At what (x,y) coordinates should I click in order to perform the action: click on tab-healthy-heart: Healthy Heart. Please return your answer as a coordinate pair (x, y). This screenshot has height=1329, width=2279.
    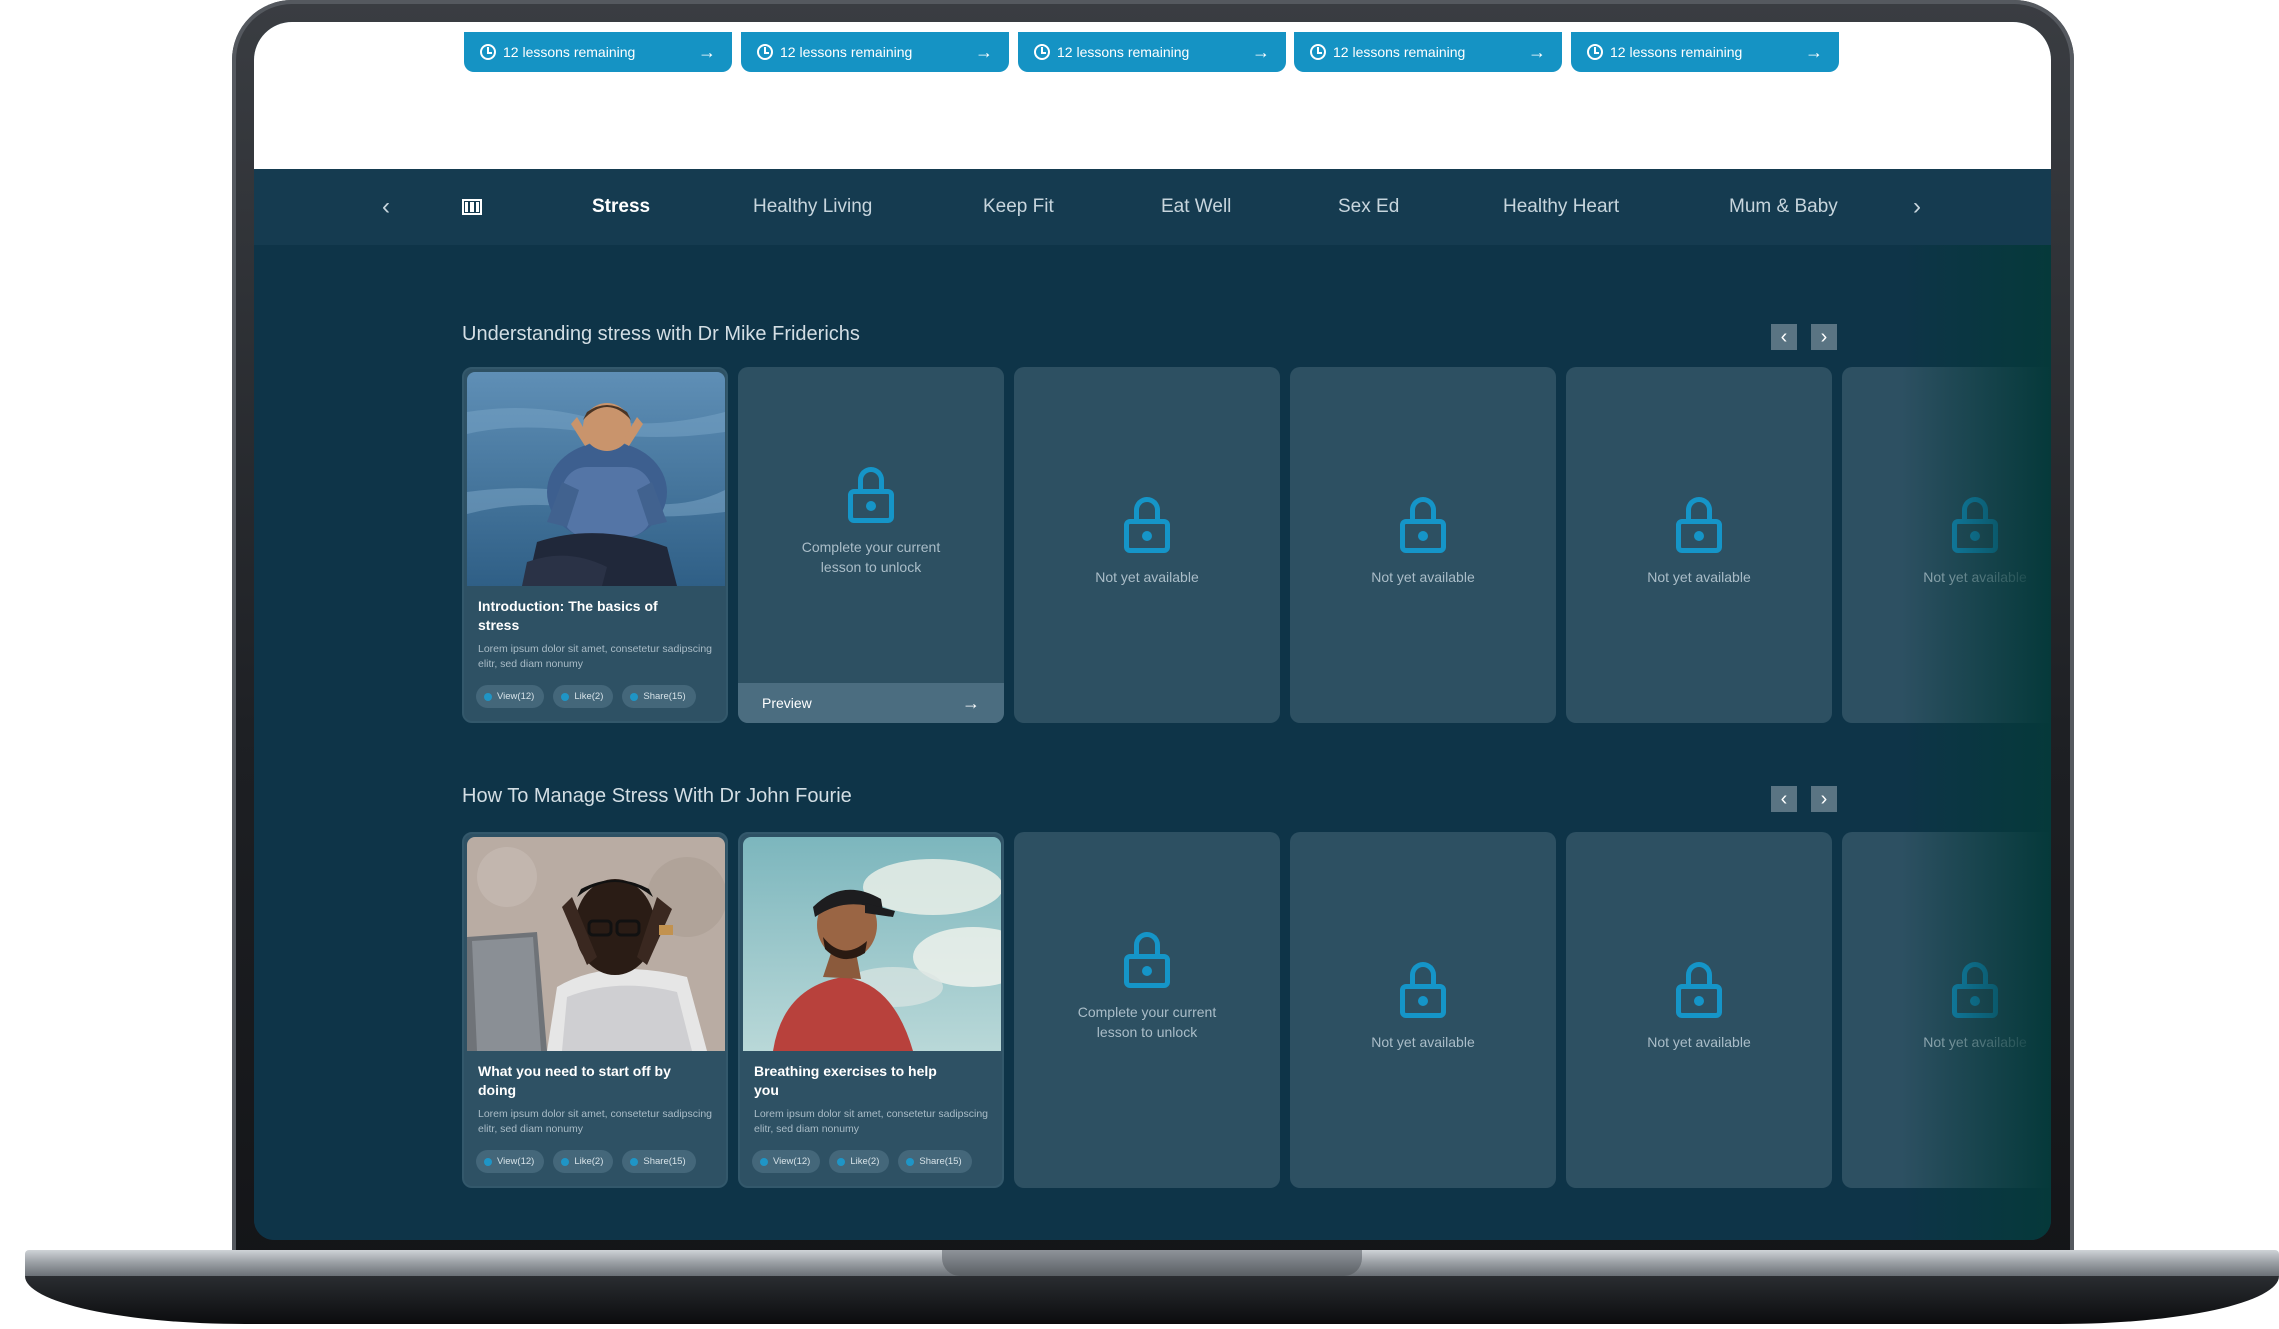
    Looking at the image, I should click on (1561, 207).